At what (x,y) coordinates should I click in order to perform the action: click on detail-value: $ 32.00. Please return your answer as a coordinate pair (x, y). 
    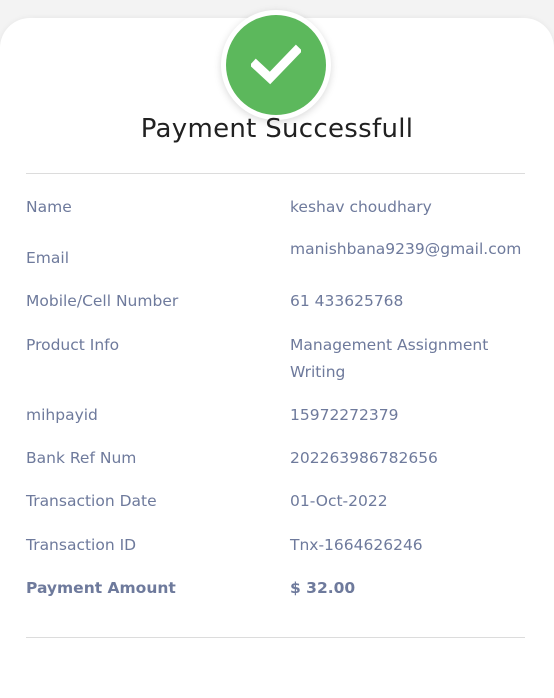
    Looking at the image, I should click on (323, 588).